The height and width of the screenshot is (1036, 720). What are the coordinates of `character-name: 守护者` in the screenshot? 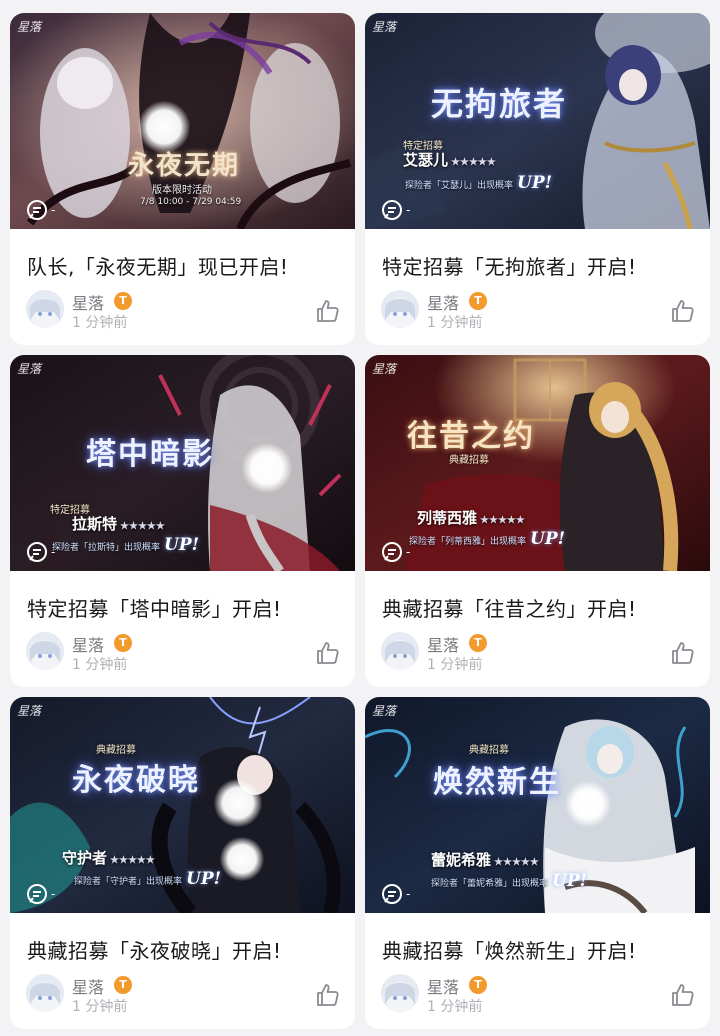 It's located at (85, 858).